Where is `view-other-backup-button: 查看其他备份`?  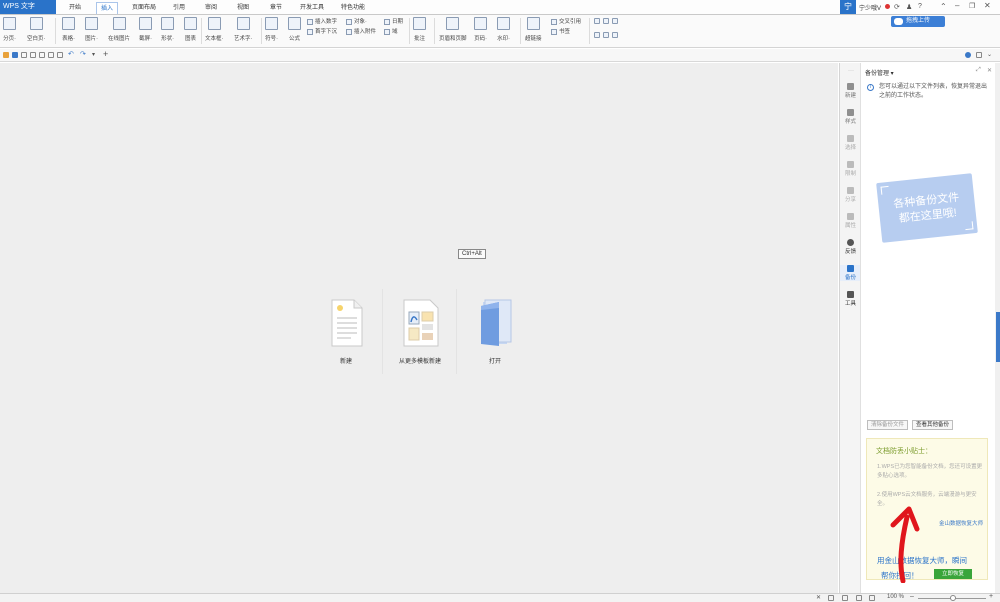
view-other-backup-button: 查看其他备份 is located at coordinates (933, 425).